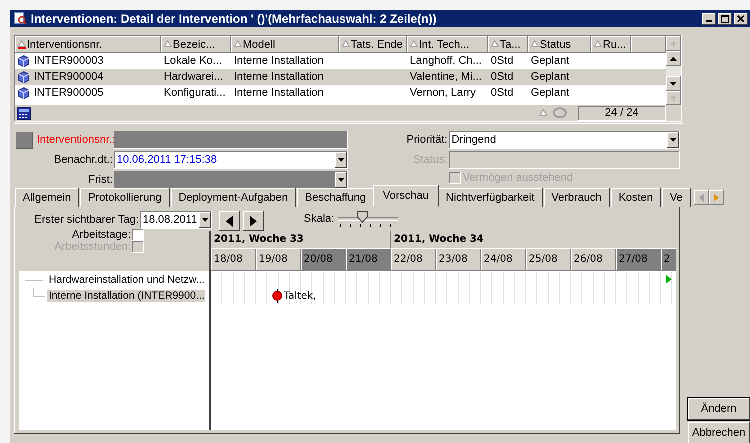  Describe the element at coordinates (490, 197) in the screenshot. I see `tab: Nichtverfügbarkeit` at that location.